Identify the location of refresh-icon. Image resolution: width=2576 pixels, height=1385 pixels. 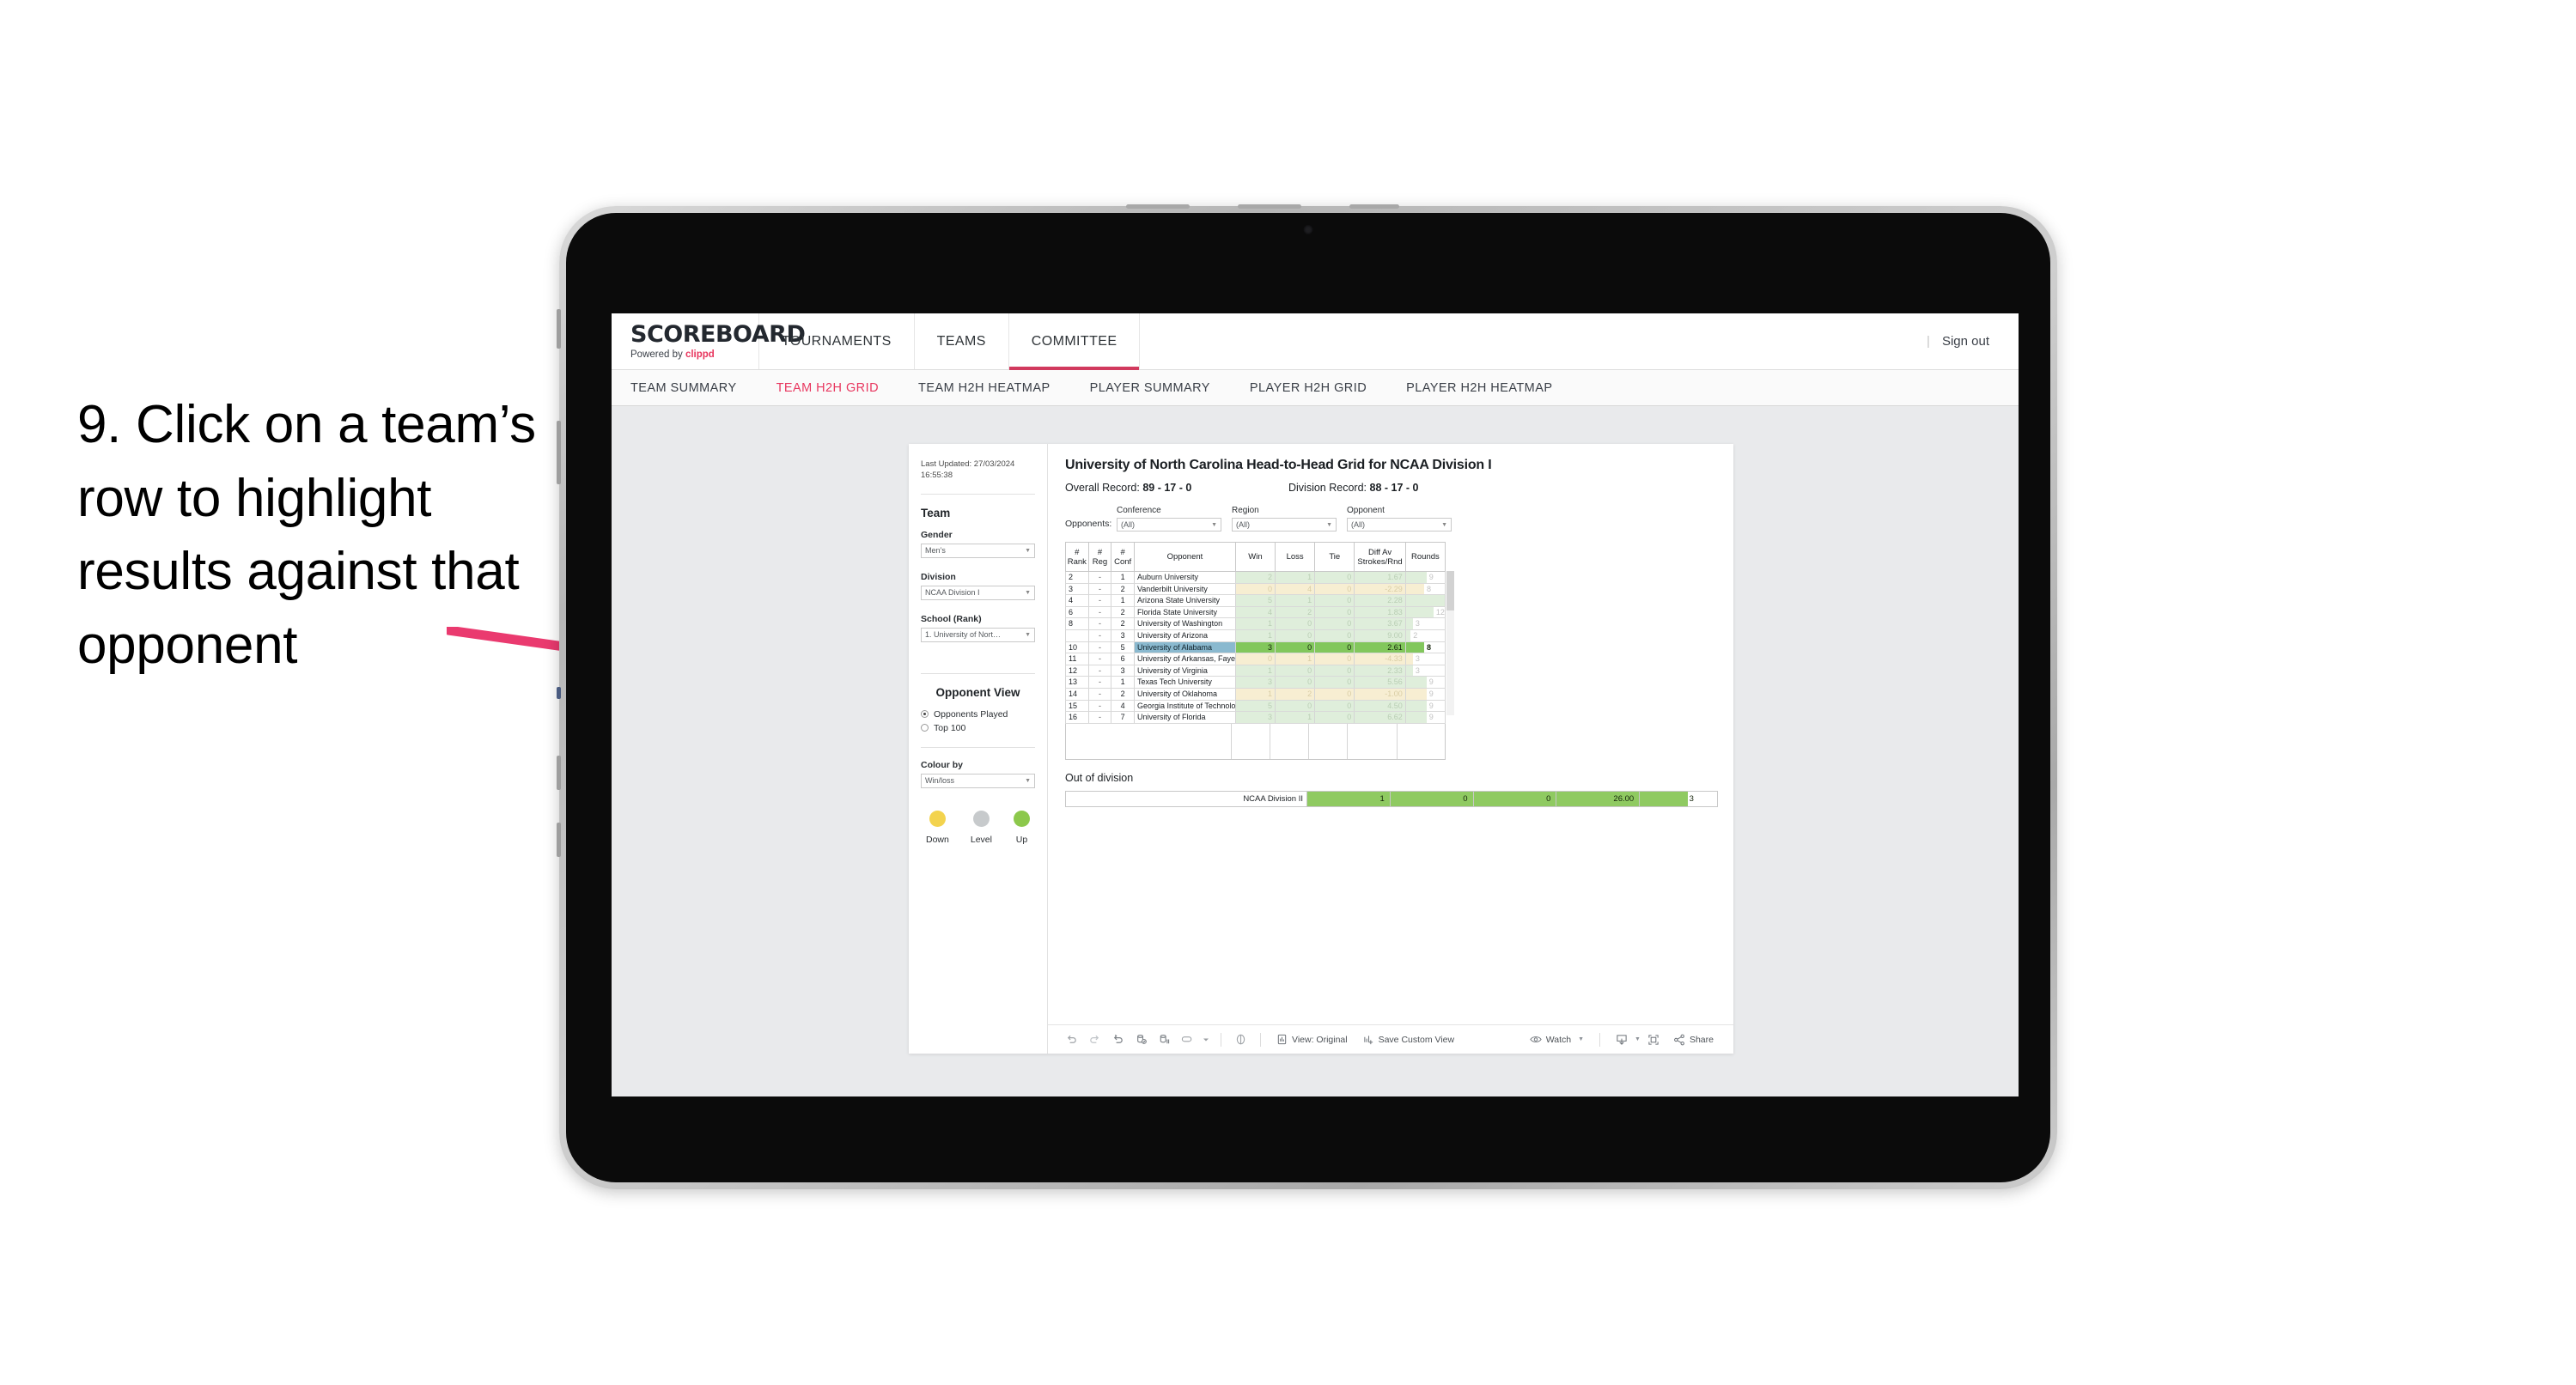
(1141, 1039).